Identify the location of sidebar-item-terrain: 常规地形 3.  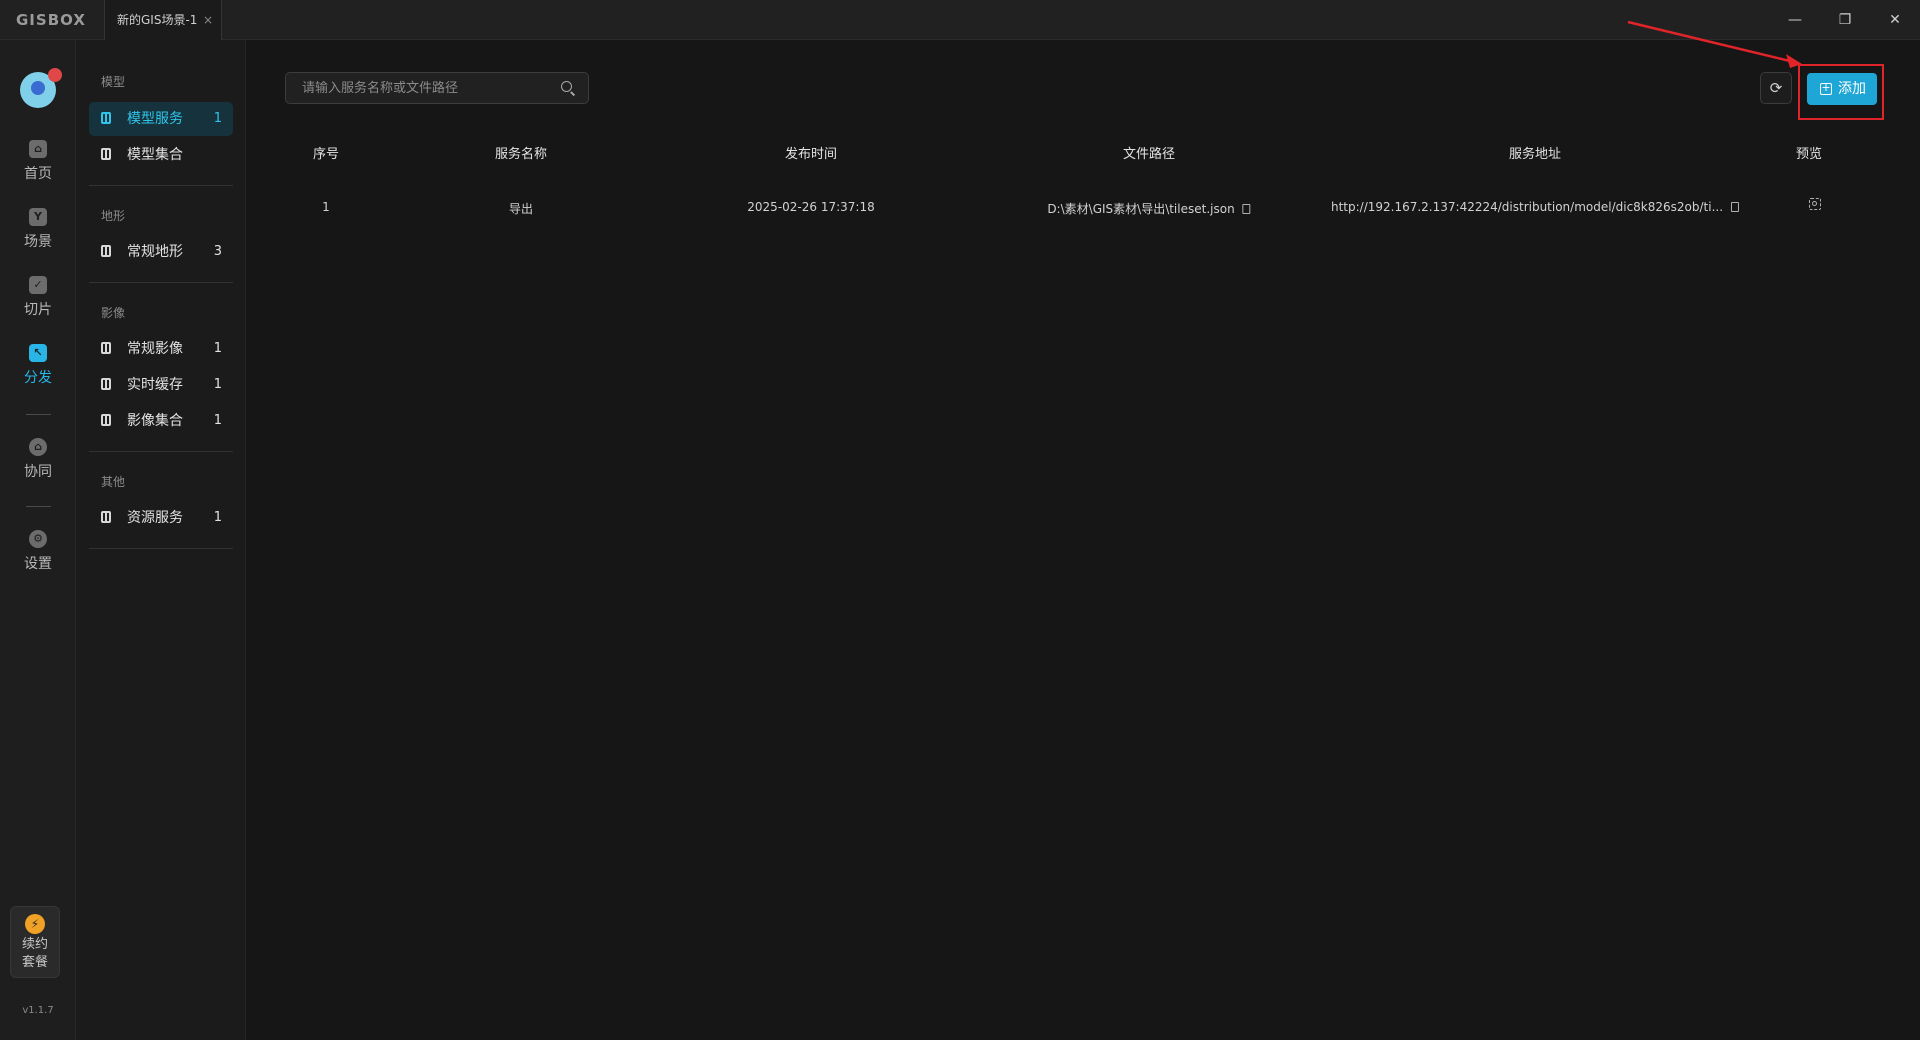
(161, 252).